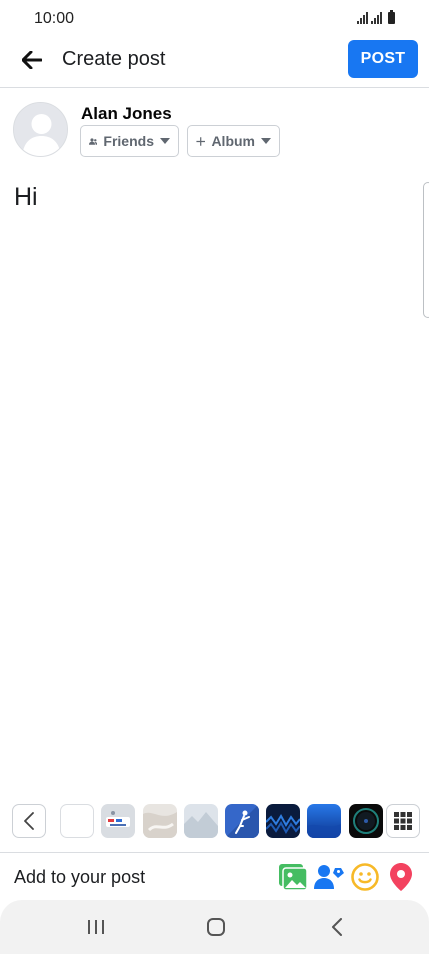 Image resolution: width=429 pixels, height=954 pixels. Describe the element at coordinates (114, 59) in the screenshot. I see `page-title: Create post` at that location.